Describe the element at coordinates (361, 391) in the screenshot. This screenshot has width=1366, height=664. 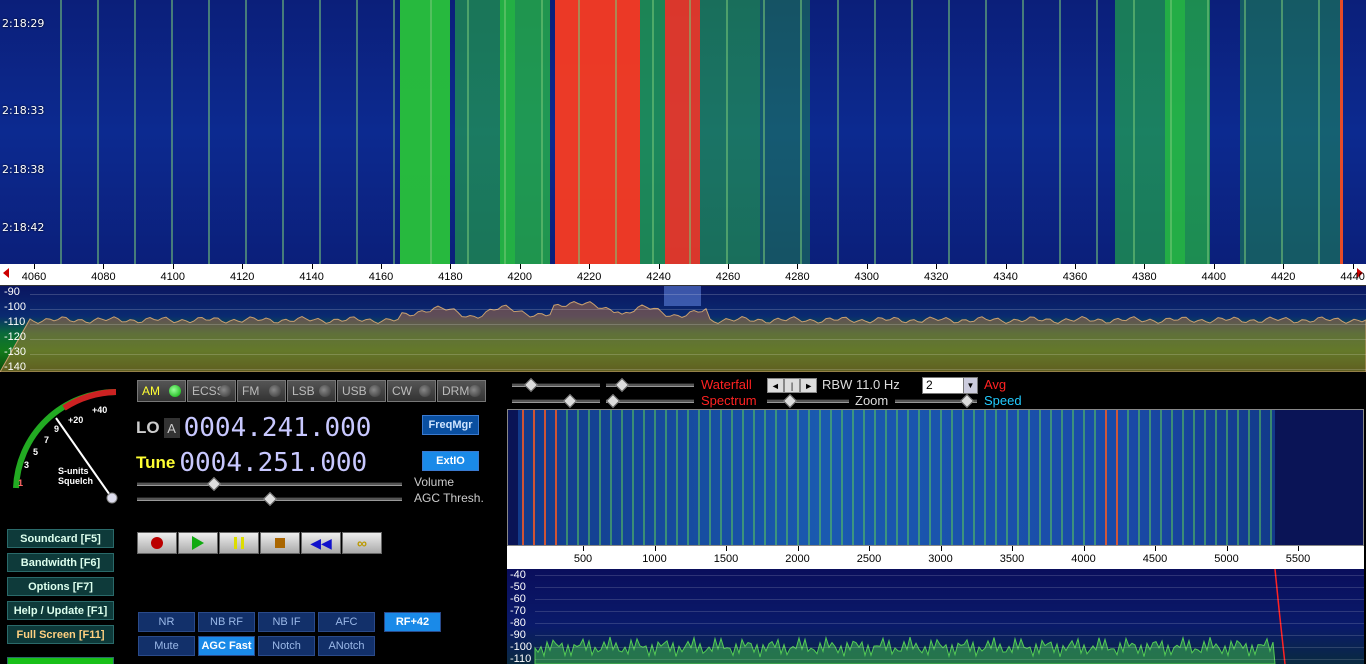
I see `mode-button-usb: USB` at that location.